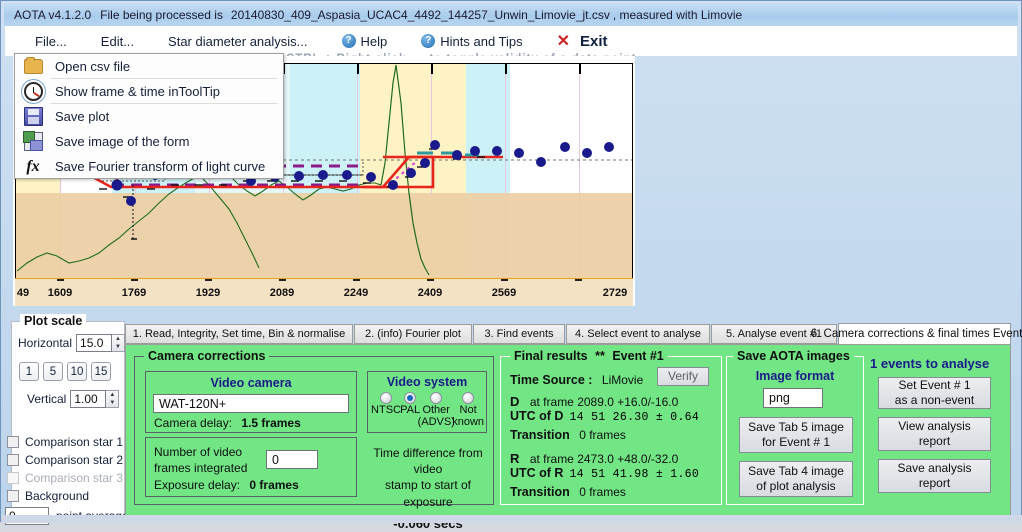 The width and height of the screenshot is (1022, 532). I want to click on utc-d-row: UTC of D 14 51 26.30 ± 0.64, so click(604, 416).